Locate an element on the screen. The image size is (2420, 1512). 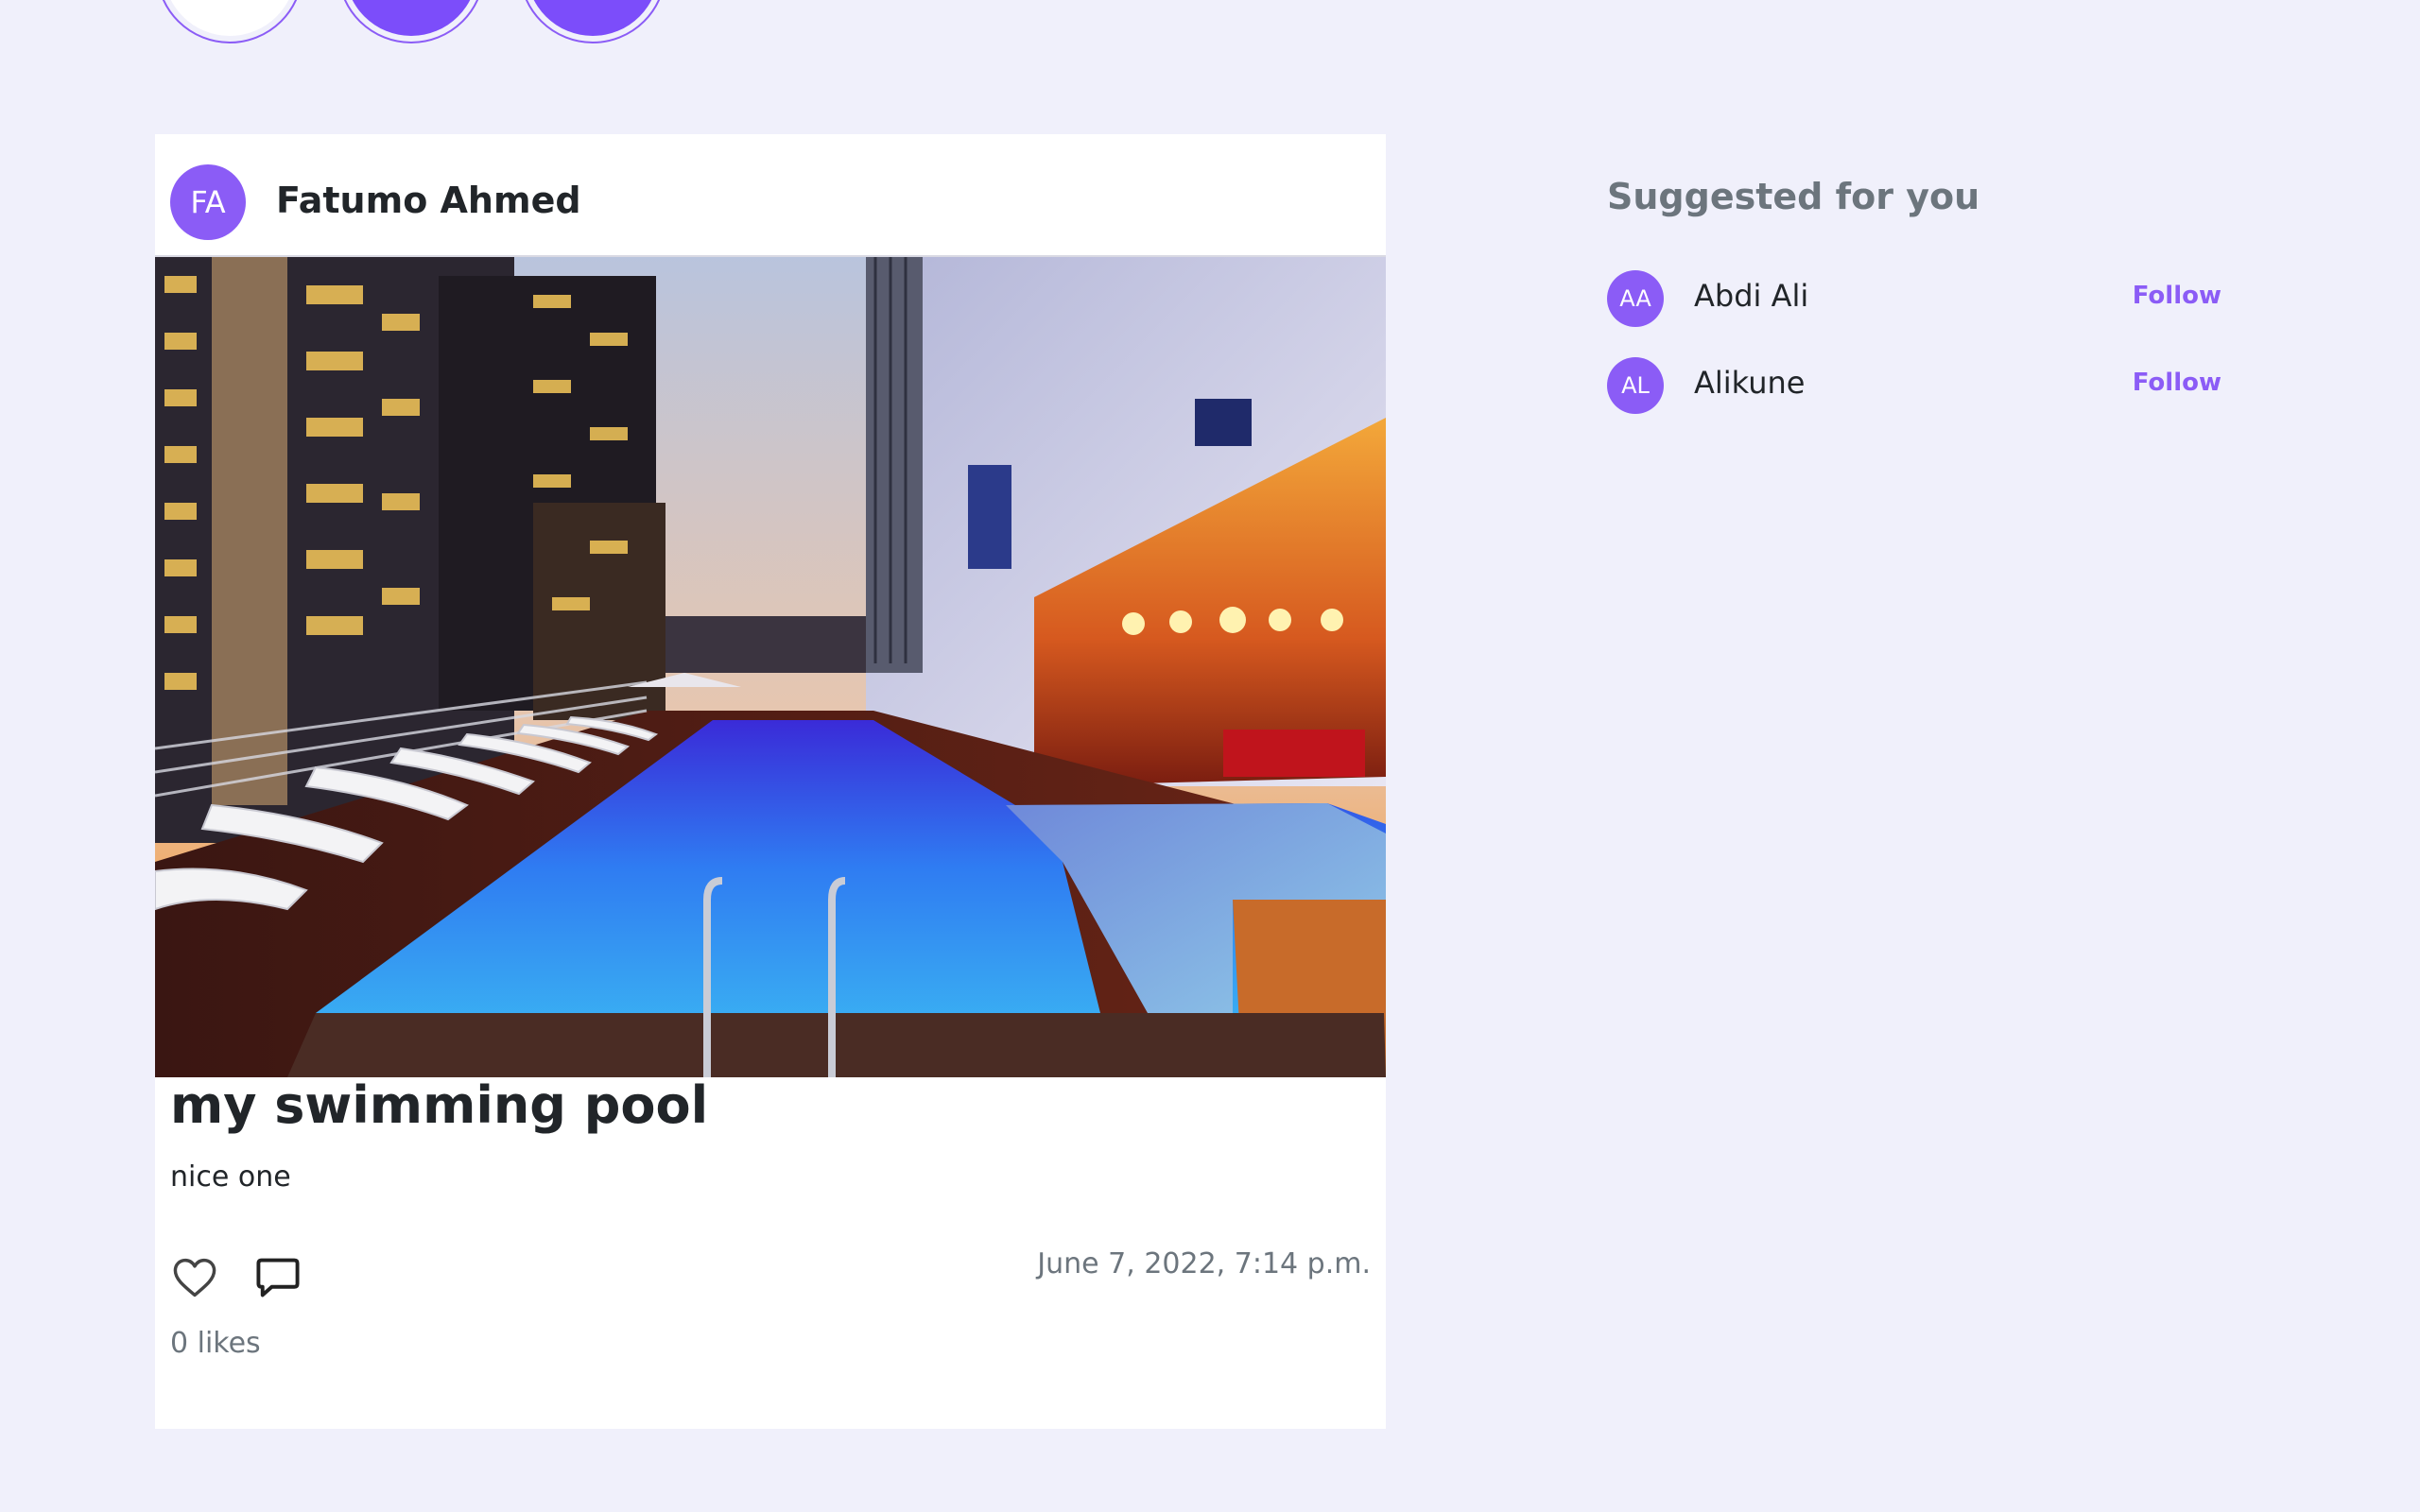
post-header: FA Fatumo Ahmed is located at coordinates (770, 195).